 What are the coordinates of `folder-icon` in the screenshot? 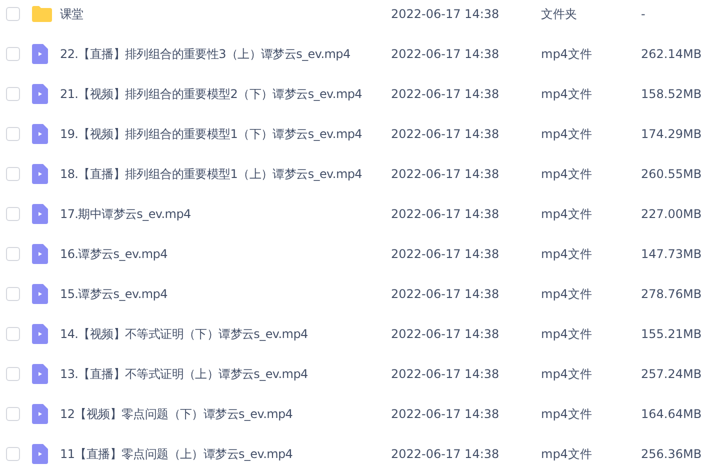 It's located at (42, 14).